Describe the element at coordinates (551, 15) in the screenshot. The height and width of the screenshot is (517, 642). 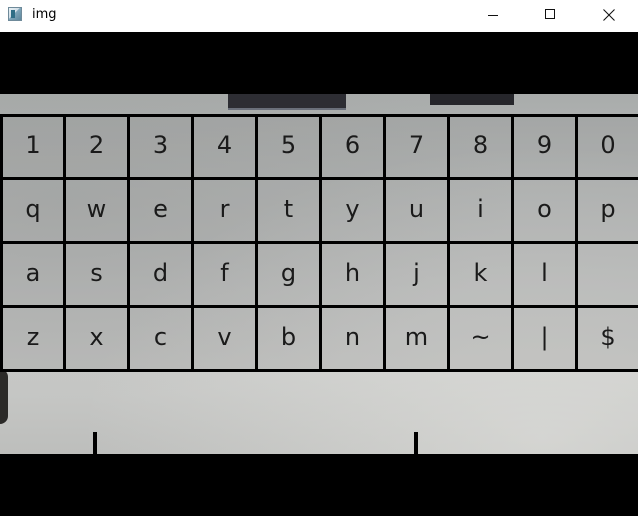
I see `maximize-button` at that location.